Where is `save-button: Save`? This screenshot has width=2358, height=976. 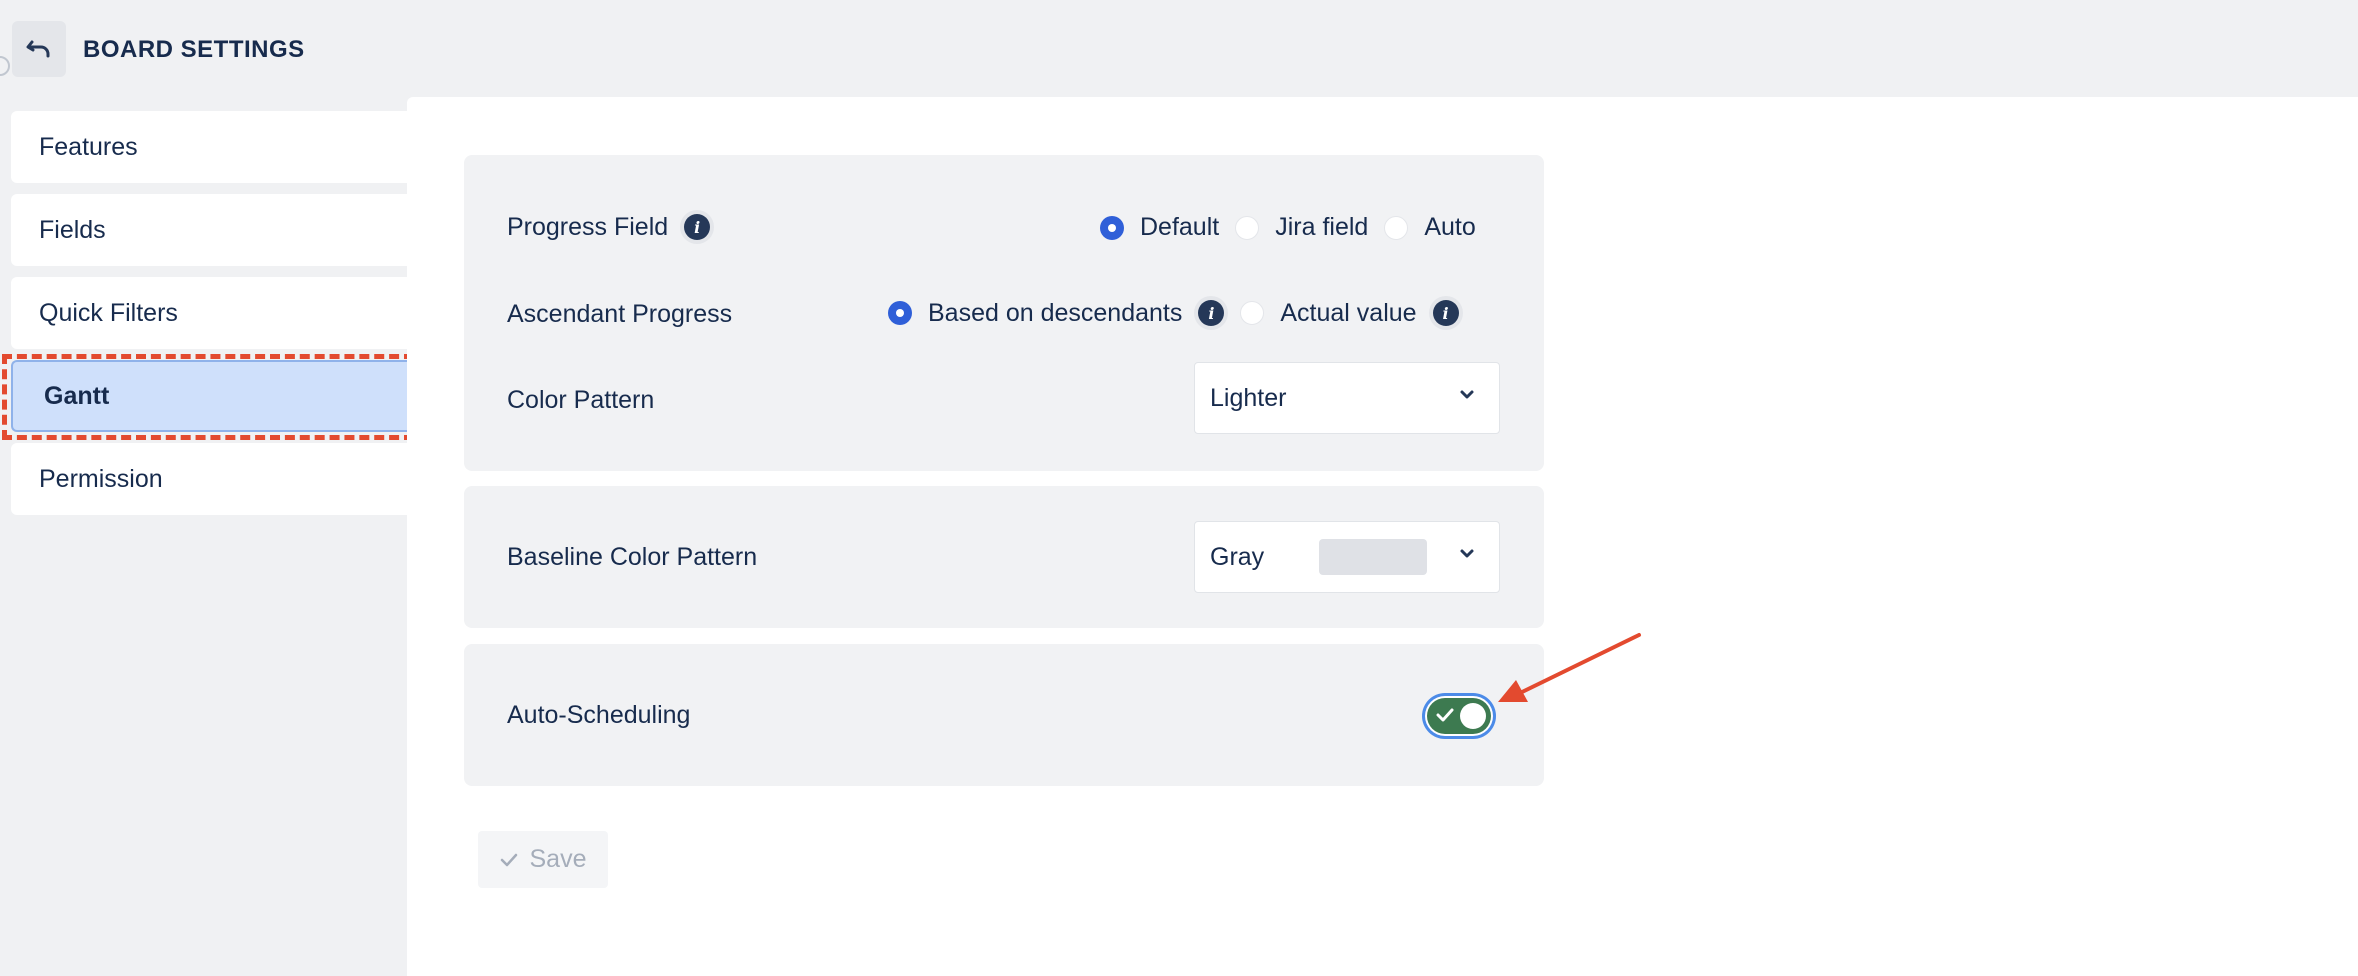
save-button: Save is located at coordinates (543, 859).